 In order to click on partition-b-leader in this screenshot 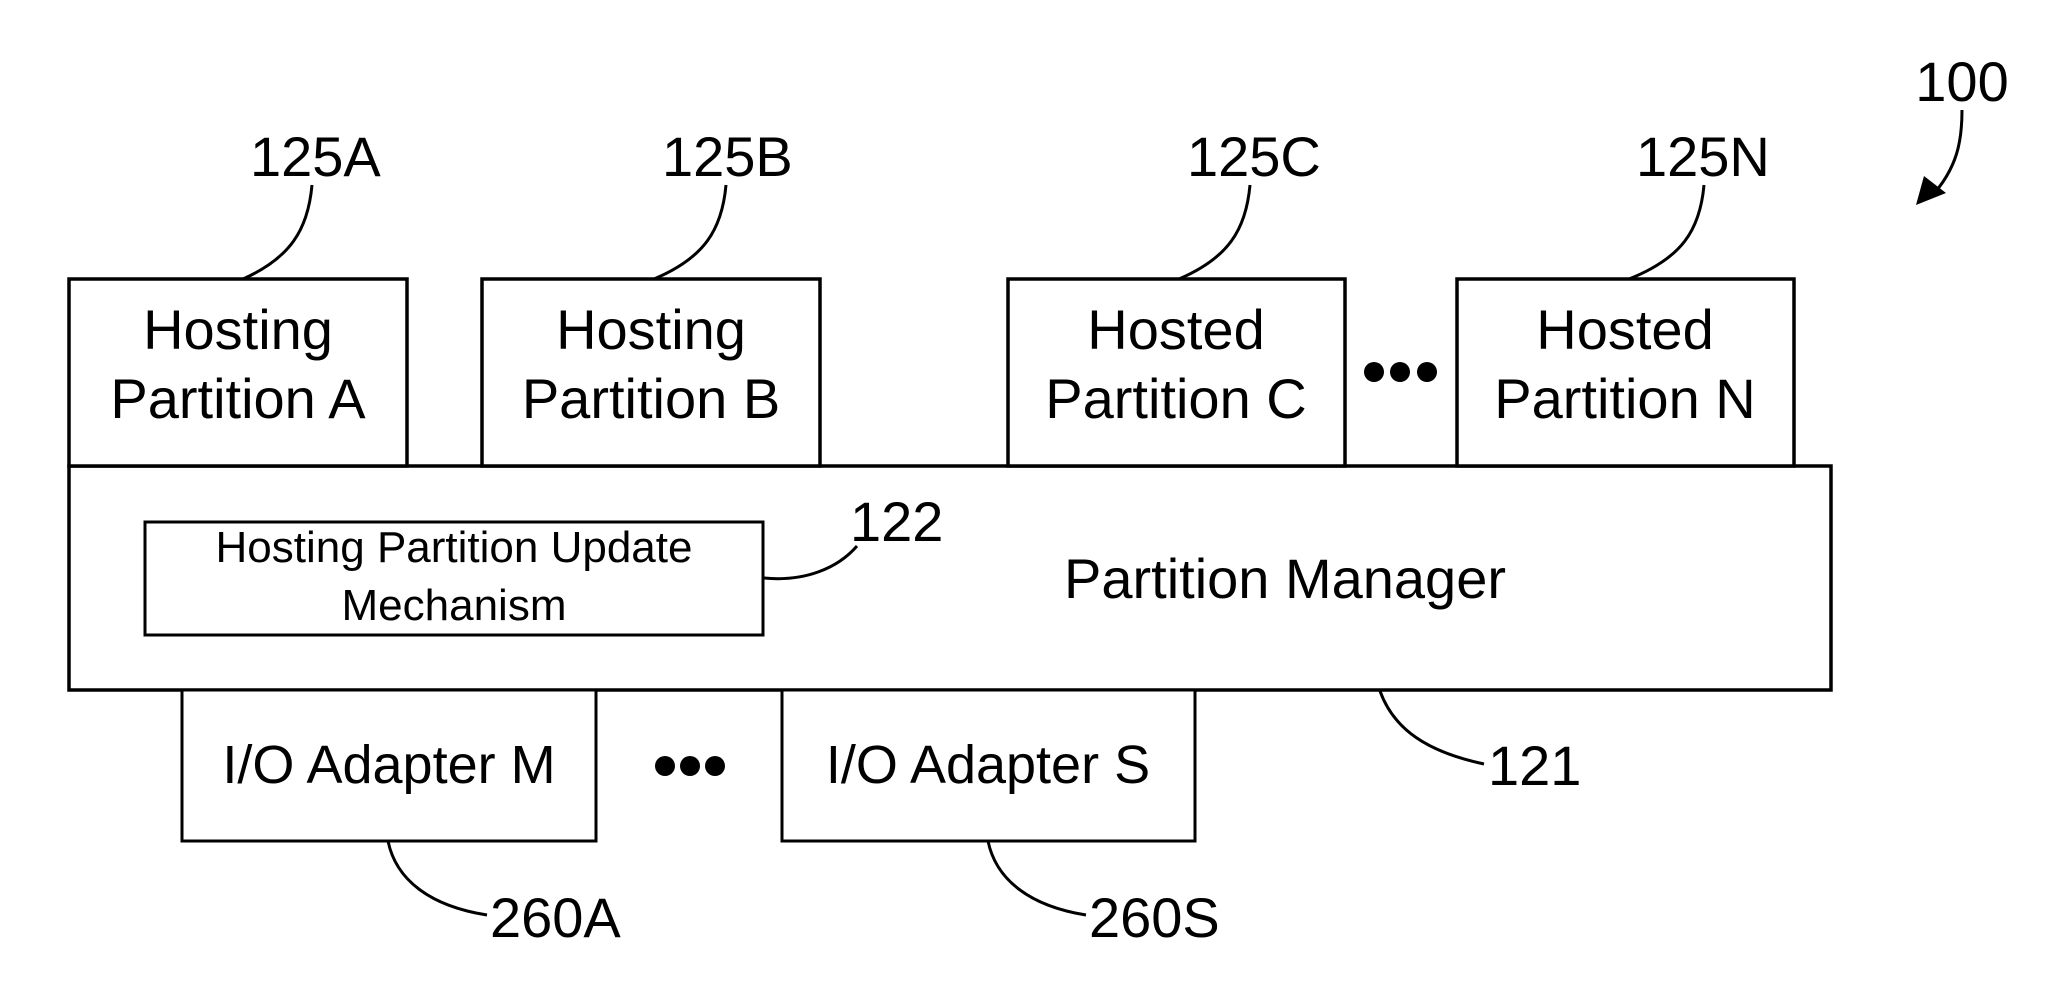, I will do `click(690, 232)`.